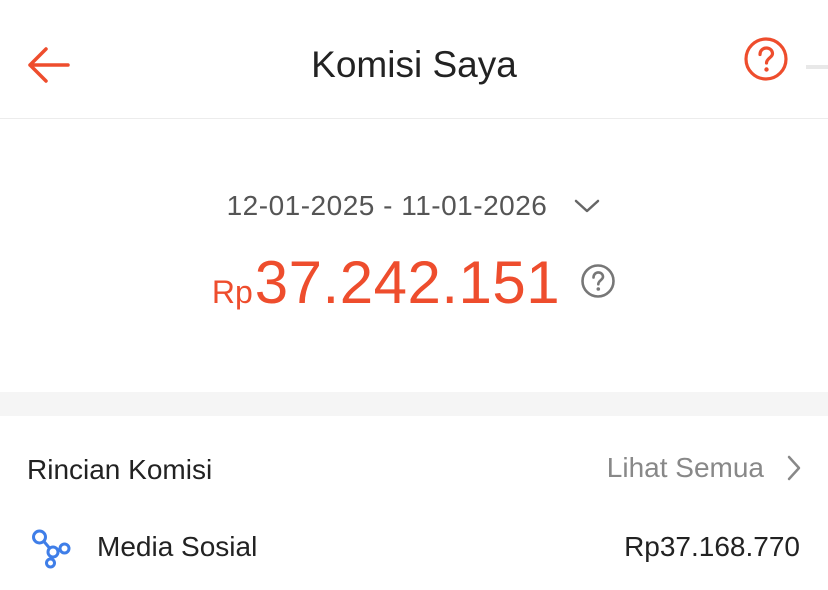  Describe the element at coordinates (414, 549) in the screenshot. I see `list-item: Media Sosial Rp37.168.770` at that location.